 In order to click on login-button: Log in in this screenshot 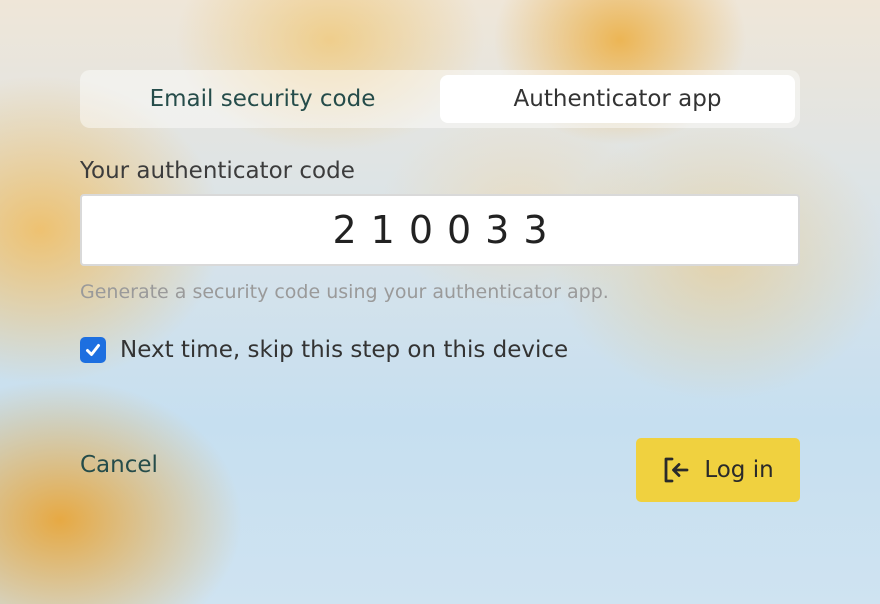, I will do `click(718, 470)`.